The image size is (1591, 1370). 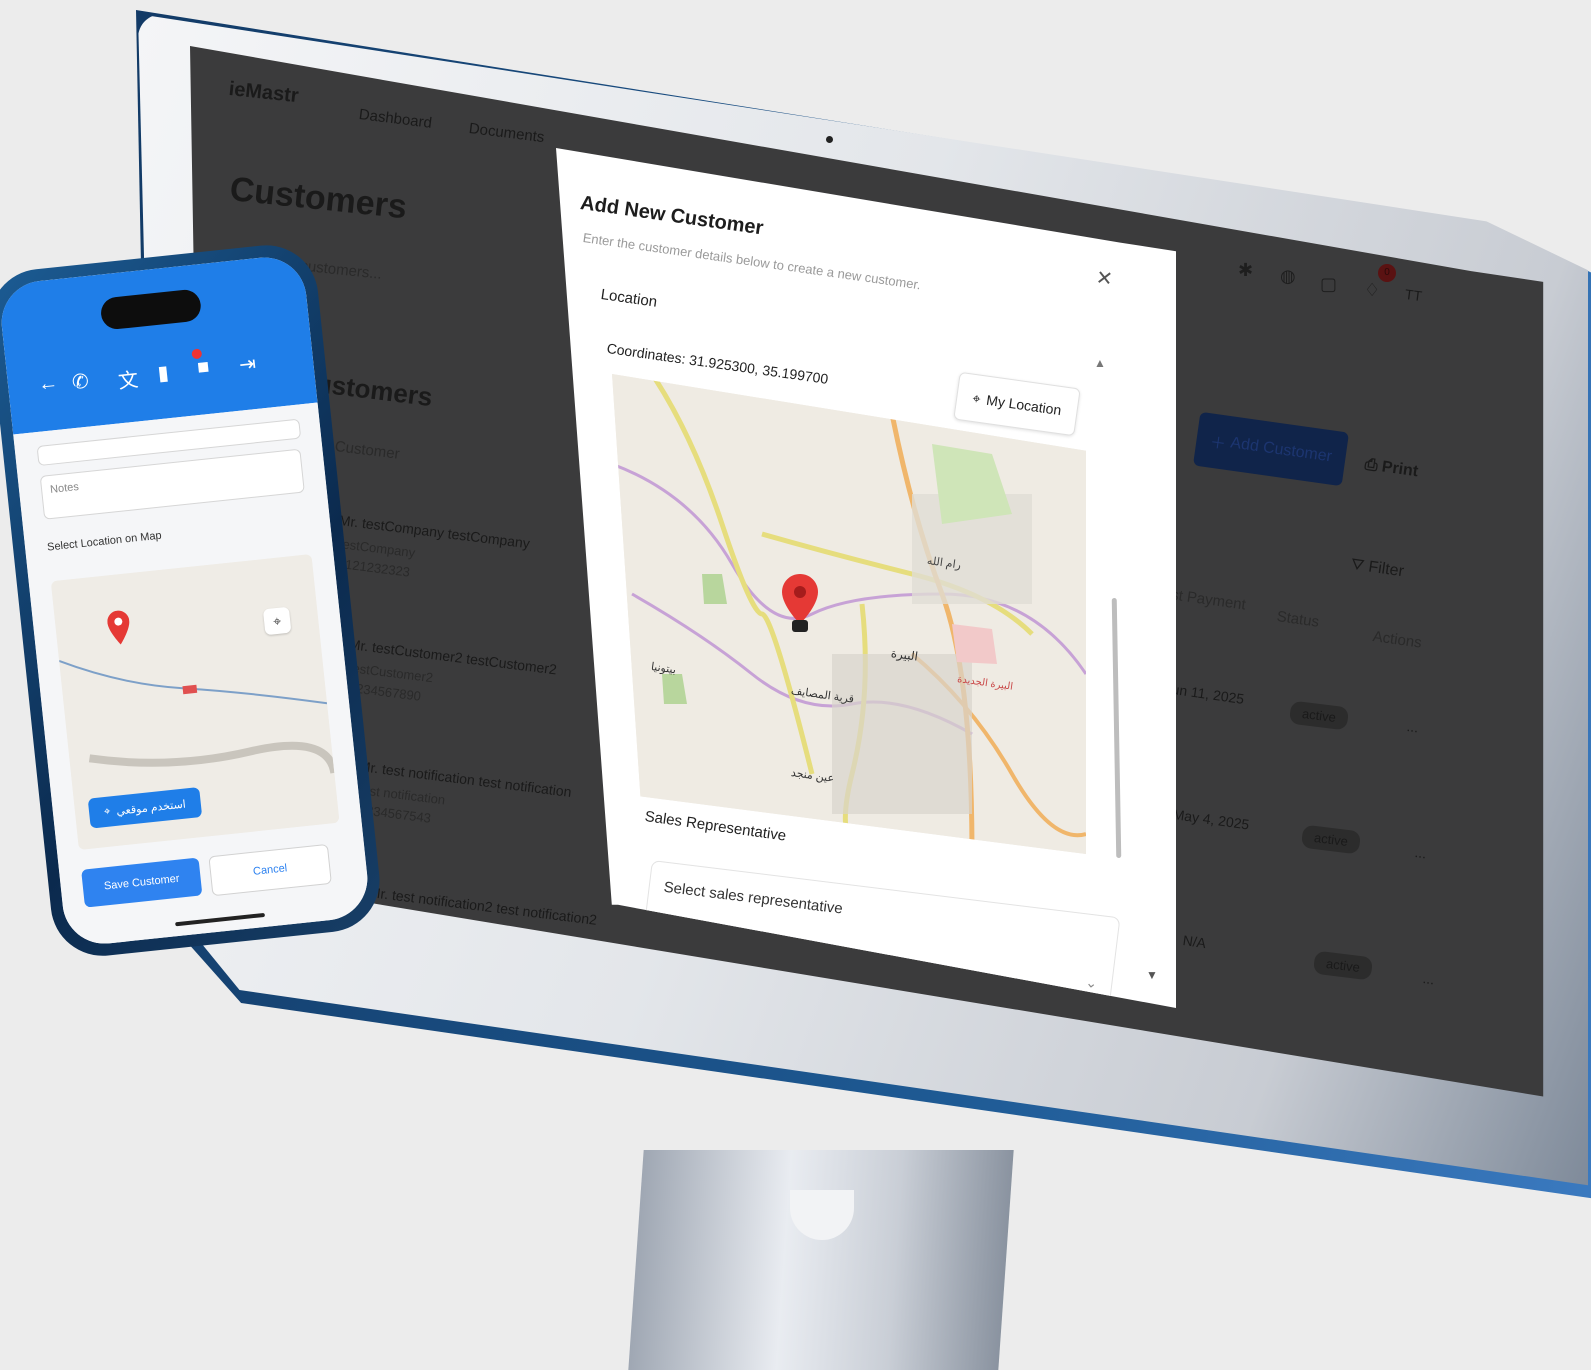 I want to click on location-icon: ⌖, so click(x=107, y=811).